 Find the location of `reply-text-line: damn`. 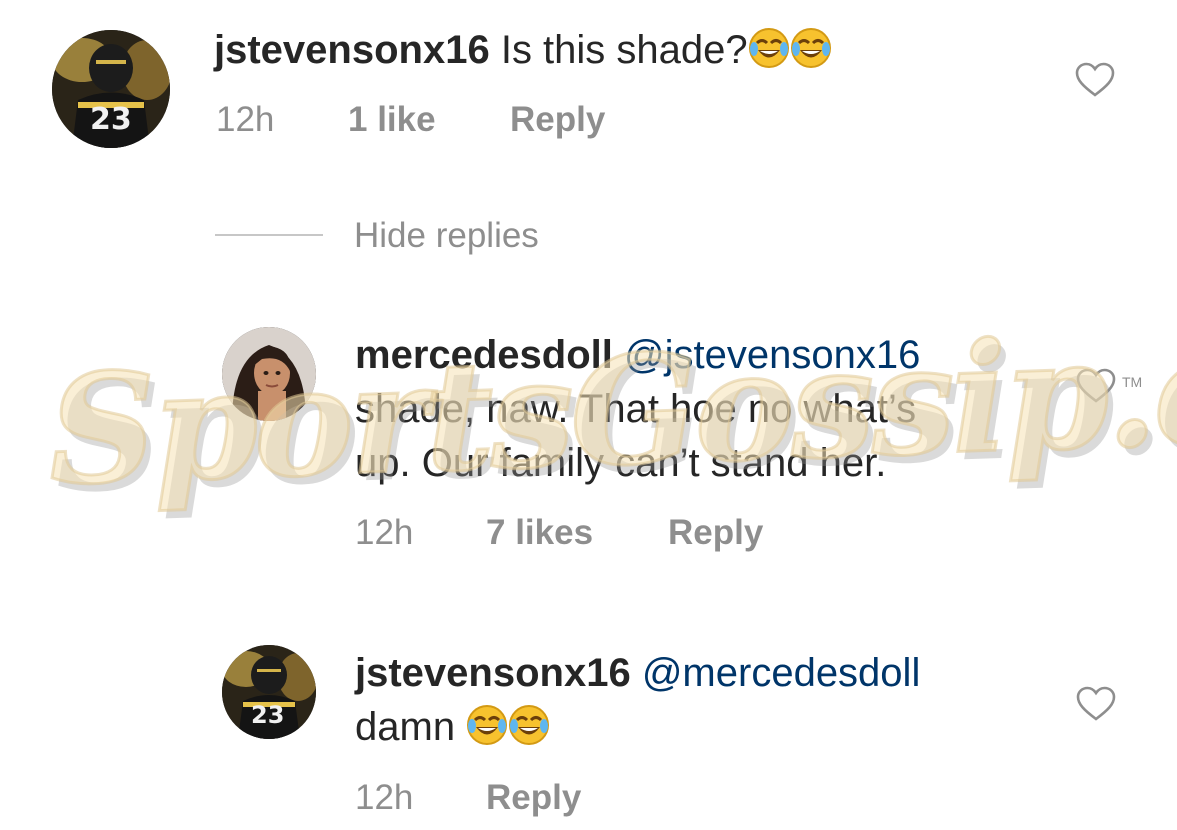

reply-text-line: damn is located at coordinates (452, 730).